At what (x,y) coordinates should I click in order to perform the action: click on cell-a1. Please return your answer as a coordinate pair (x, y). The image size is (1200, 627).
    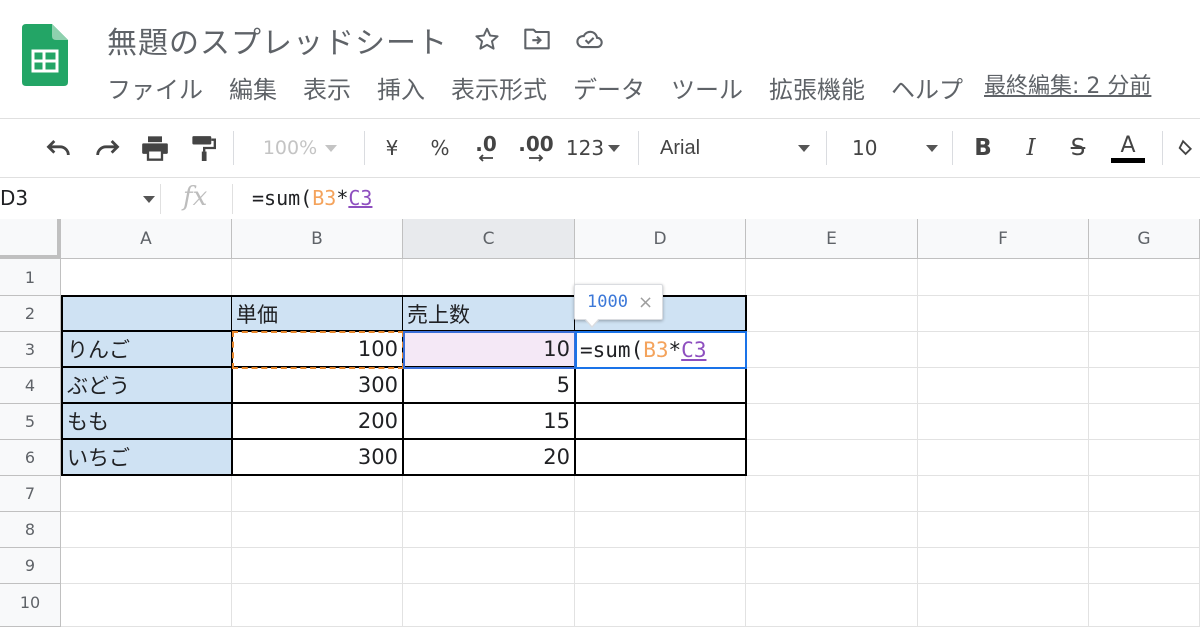
    Looking at the image, I should click on (146, 277).